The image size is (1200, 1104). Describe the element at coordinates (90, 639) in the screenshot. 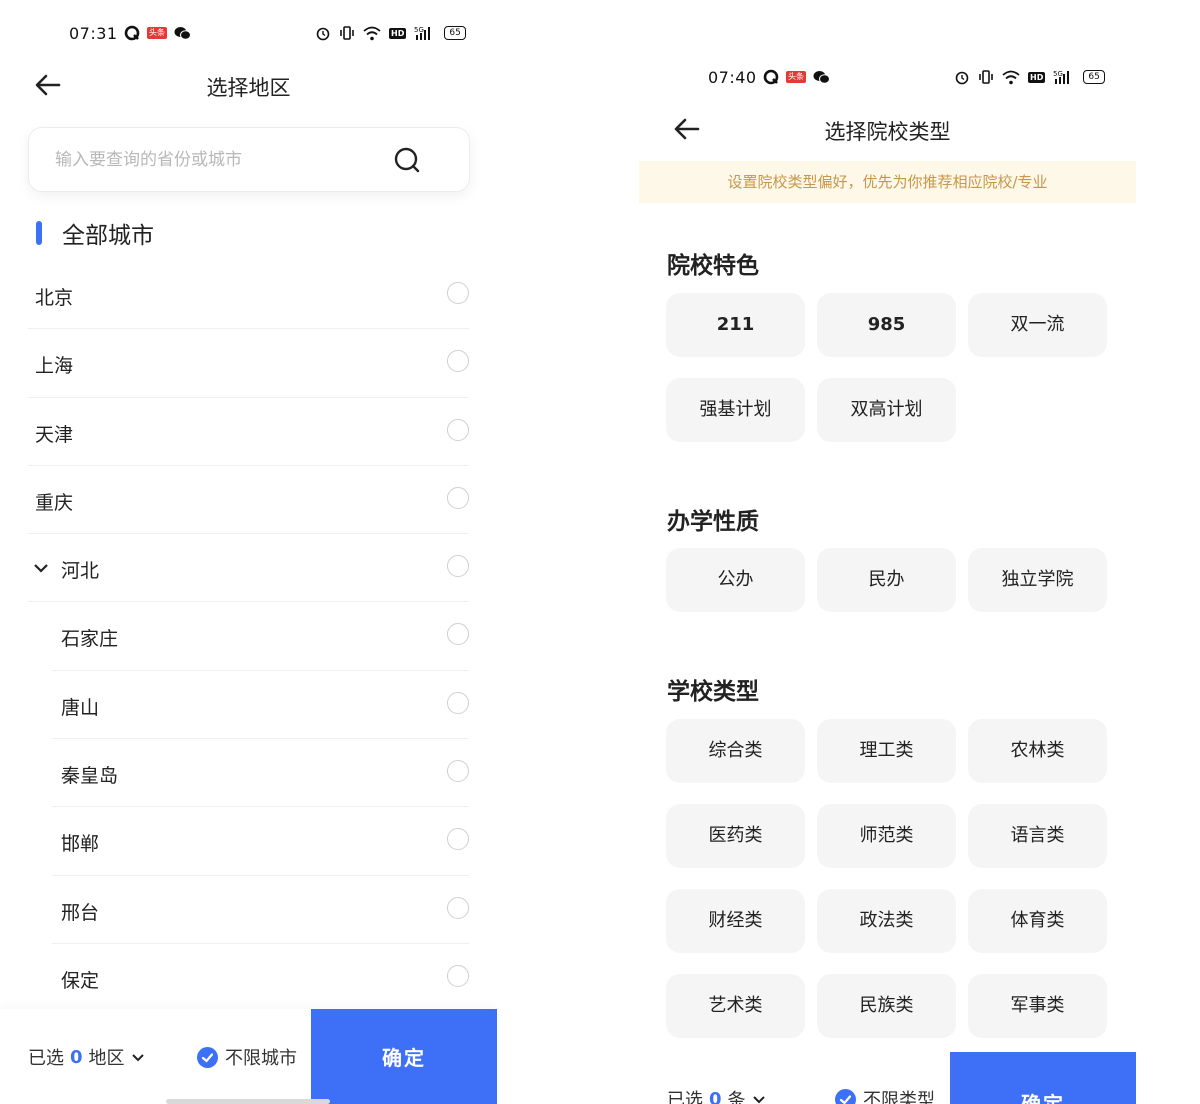

I see `region-label: 石家庄` at that location.